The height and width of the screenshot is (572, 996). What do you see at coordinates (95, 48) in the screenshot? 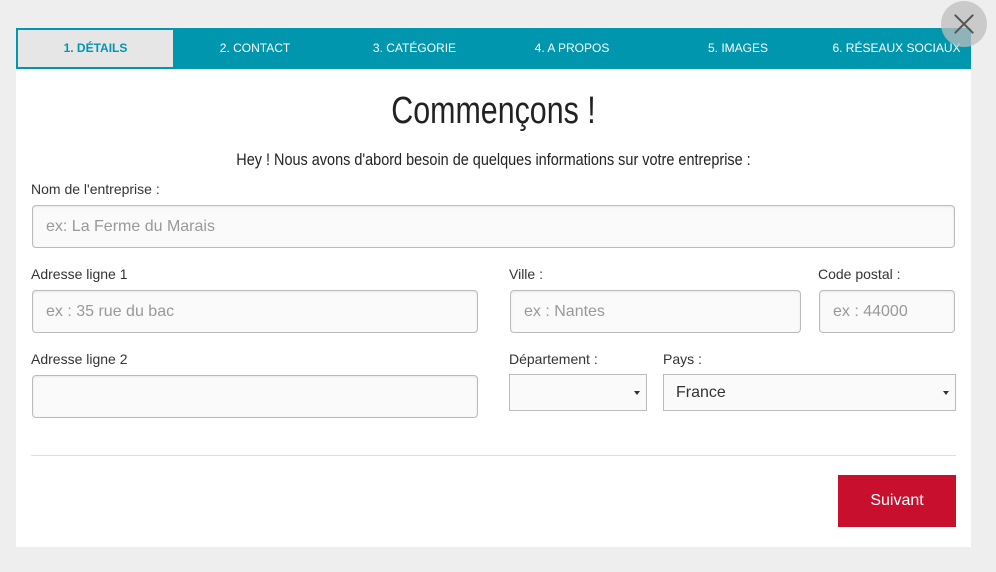
I see `tab-details: 1. DÉTAILS` at bounding box center [95, 48].